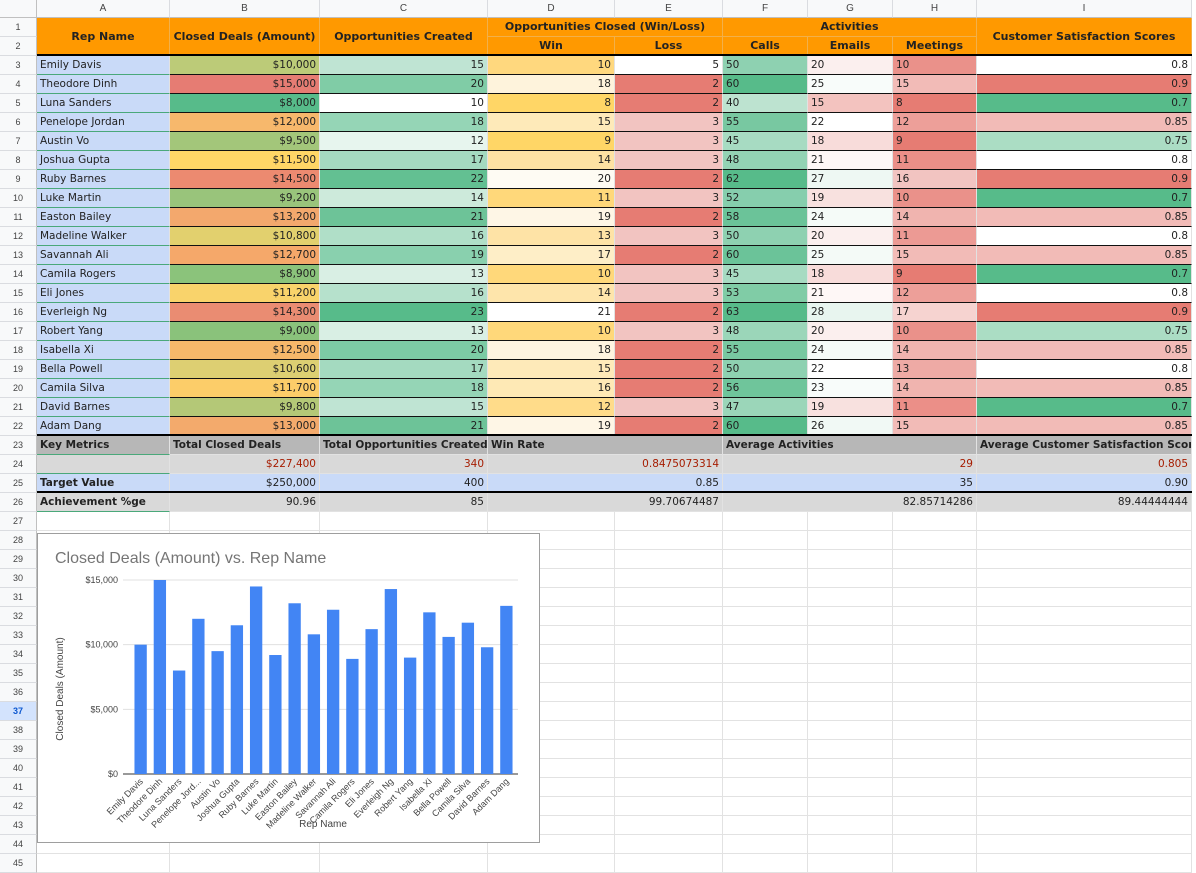 This screenshot has width=1196, height=873. What do you see at coordinates (765, 122) in the screenshot?
I see `cell-calls: 55` at bounding box center [765, 122].